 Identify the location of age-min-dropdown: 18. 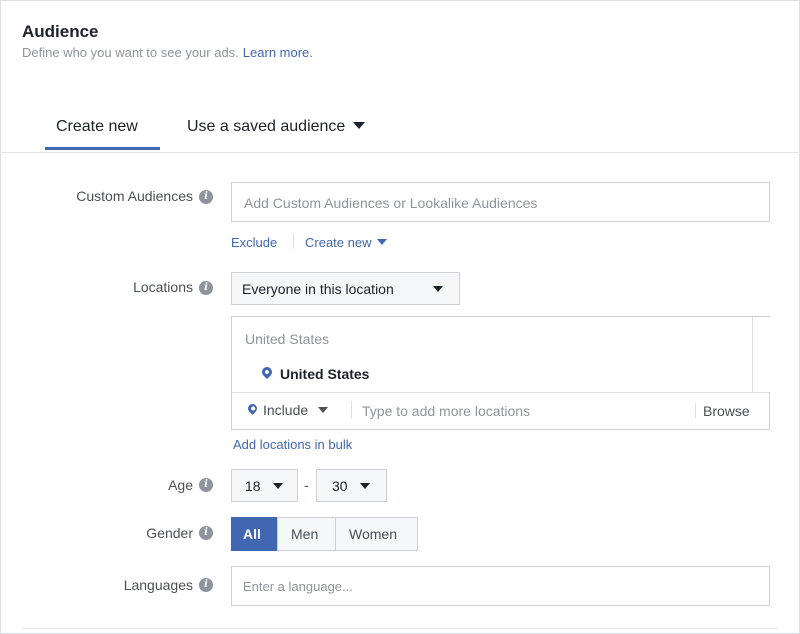
(264, 485).